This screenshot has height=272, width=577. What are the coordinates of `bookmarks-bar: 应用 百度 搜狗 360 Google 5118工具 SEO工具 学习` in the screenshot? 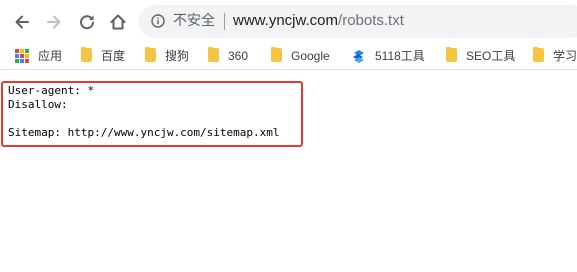 It's located at (288, 56).